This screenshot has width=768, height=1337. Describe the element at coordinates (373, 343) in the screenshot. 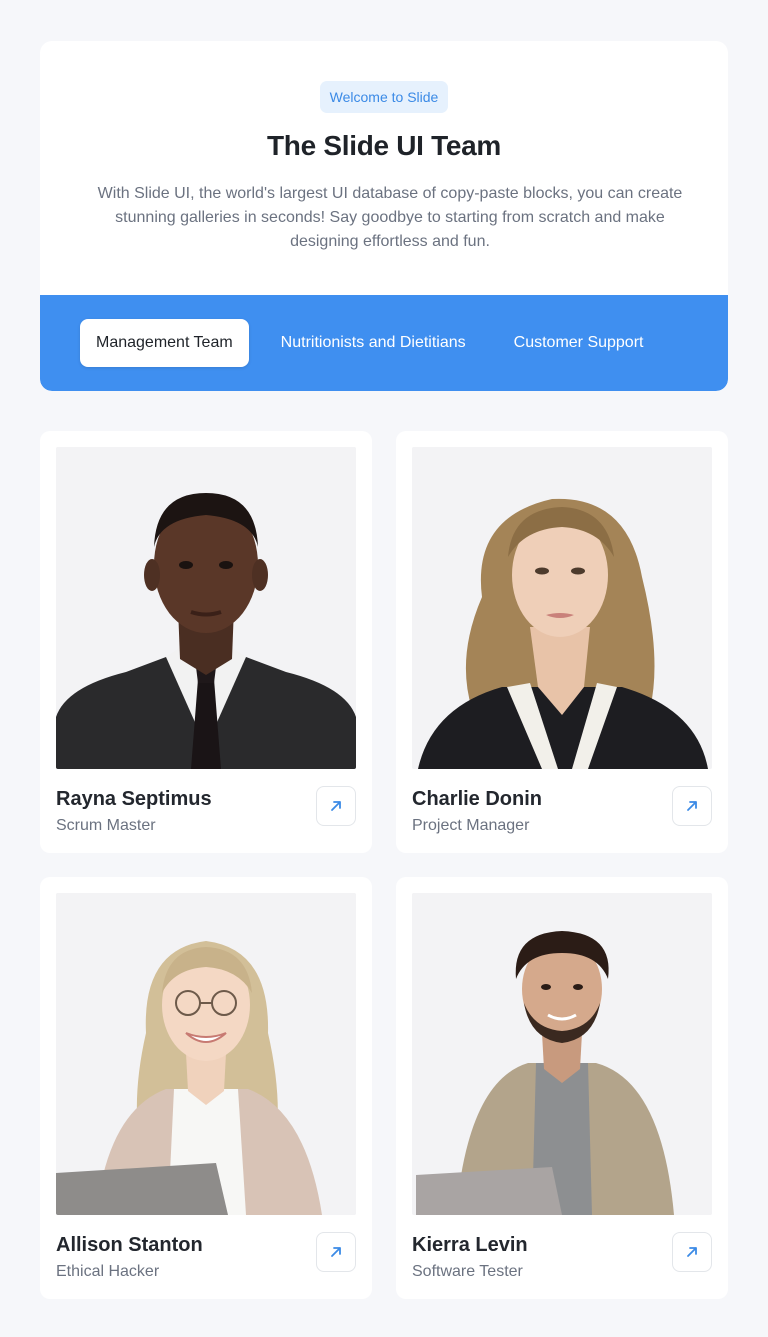

I see `tab-nutritionists-dietitians: Nutritionists and Dietitians` at that location.